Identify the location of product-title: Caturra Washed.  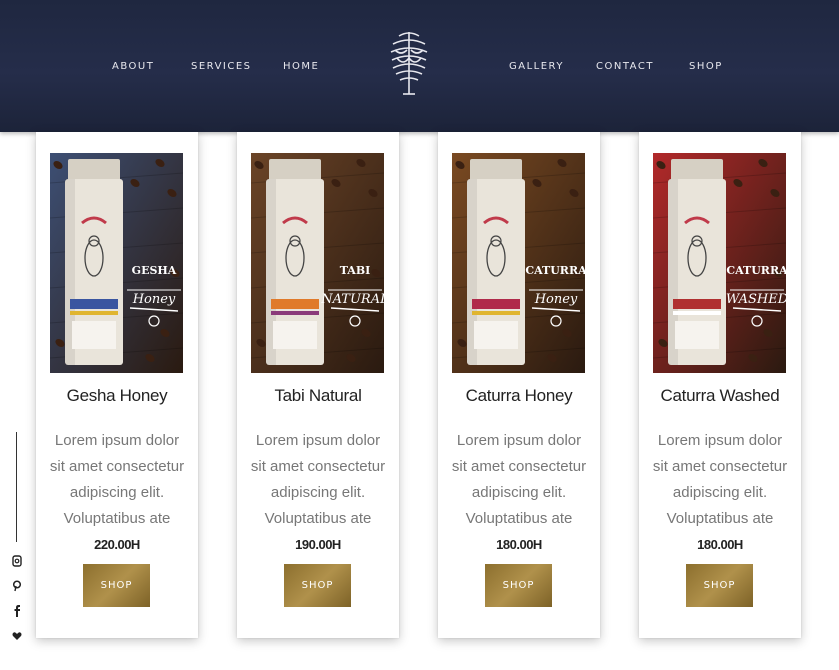
(720, 396).